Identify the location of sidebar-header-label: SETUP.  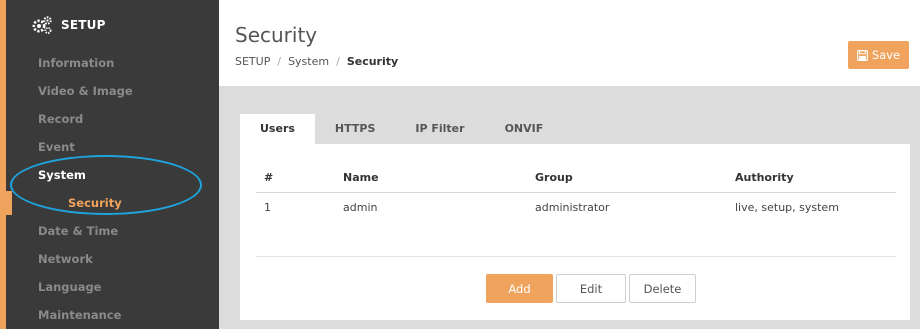
(83, 25).